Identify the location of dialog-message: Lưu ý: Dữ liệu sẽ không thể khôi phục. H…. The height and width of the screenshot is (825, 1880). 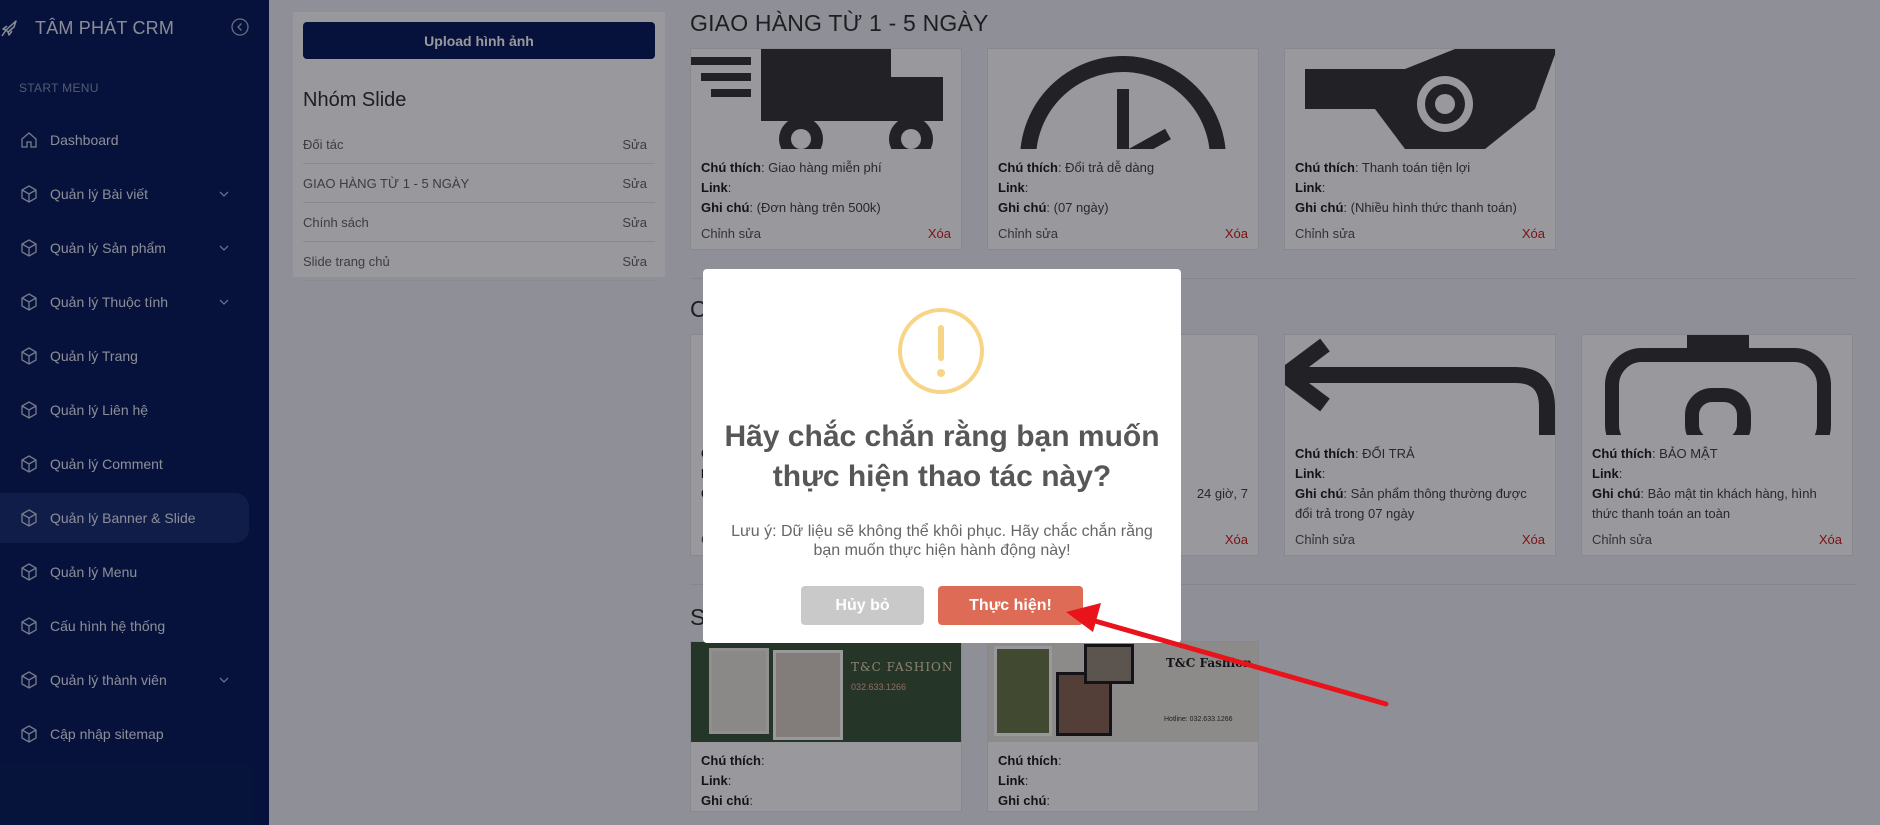
(942, 541).